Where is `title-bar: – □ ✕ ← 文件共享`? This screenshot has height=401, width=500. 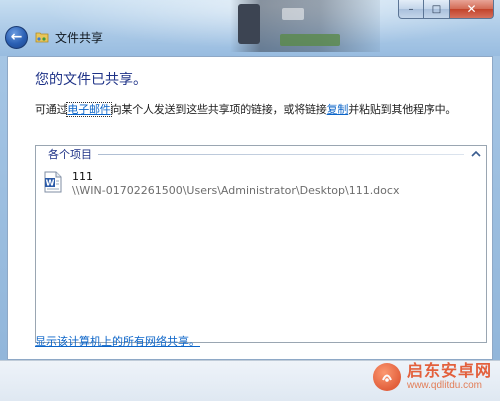
title-bar: – □ ✕ ← 文件共享 is located at coordinates (250, 28).